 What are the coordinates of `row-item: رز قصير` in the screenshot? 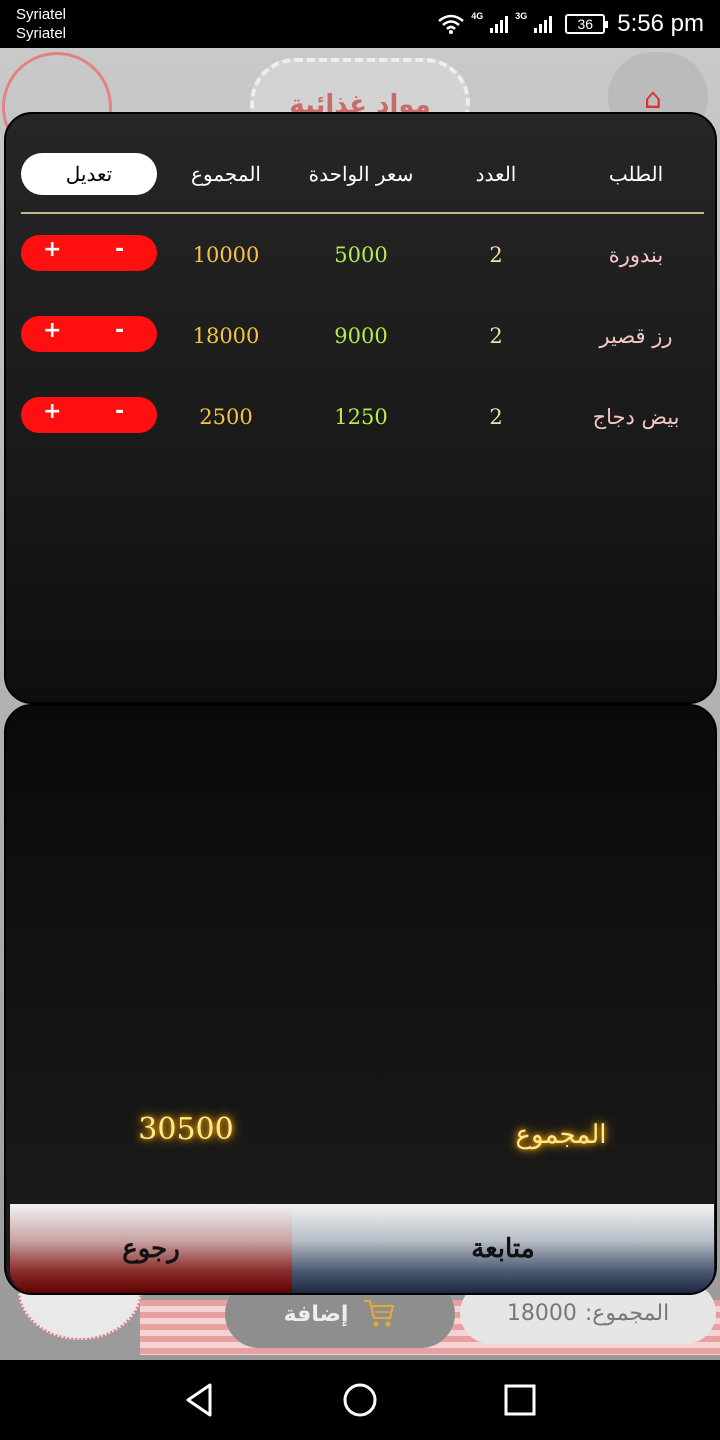 It's located at (636, 336).